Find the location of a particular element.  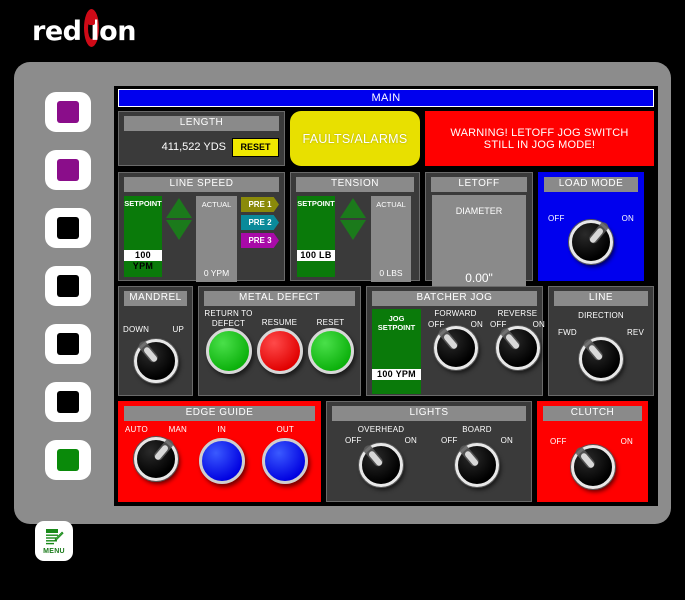

clutch-knob is located at coordinates (592, 467).